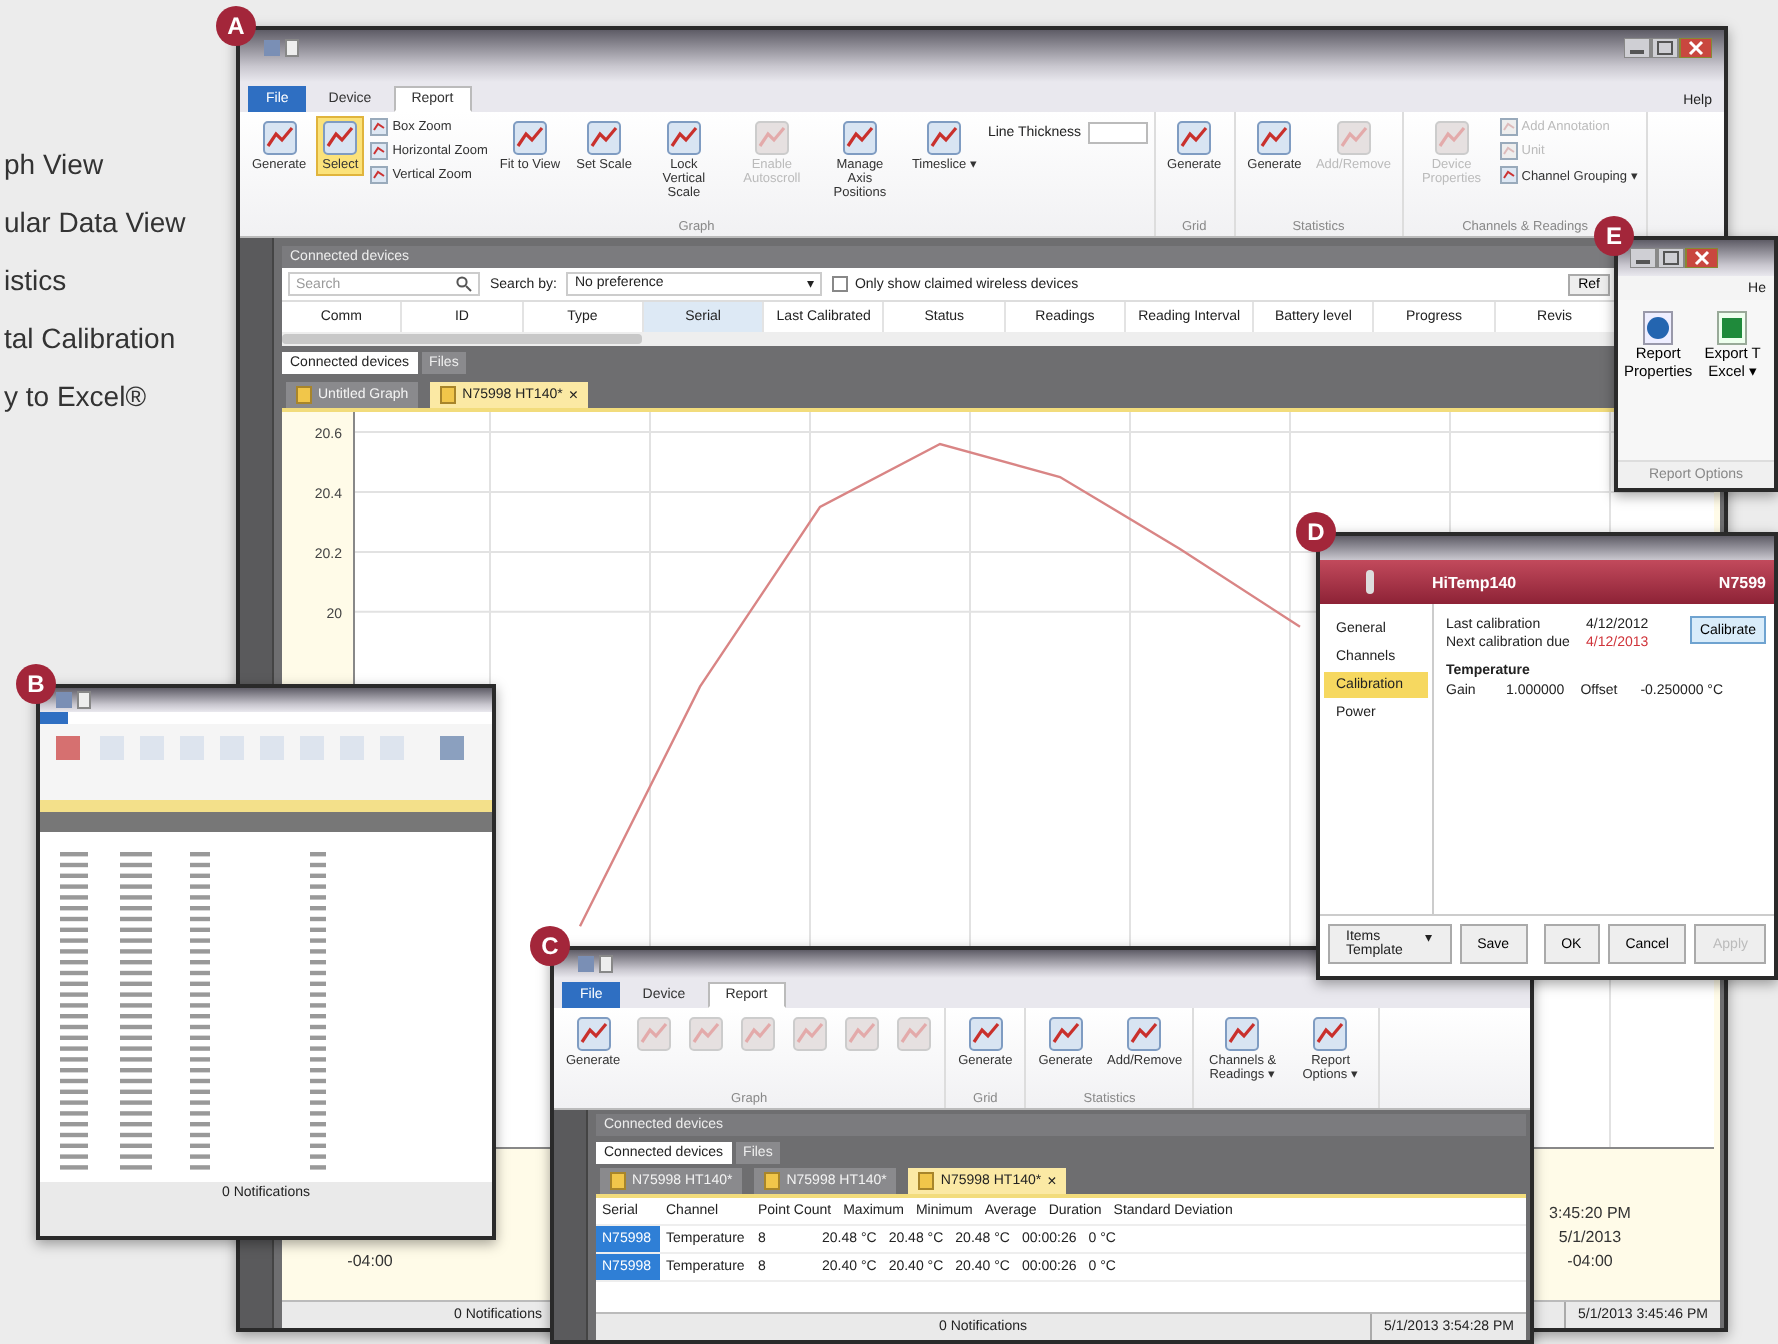 The height and width of the screenshot is (1344, 1778). Describe the element at coordinates (1658, 328) in the screenshot. I see `document-p-icon` at that location.